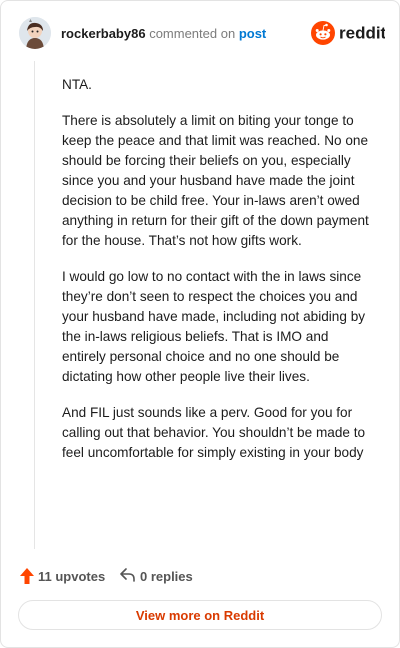 This screenshot has width=400, height=648. What do you see at coordinates (166, 576) in the screenshot?
I see `reply-count: 0 replies` at bounding box center [166, 576].